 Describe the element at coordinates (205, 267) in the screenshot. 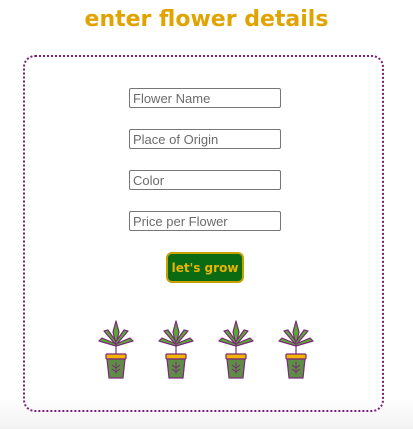

I see `lets-grow-button: let's grow` at that location.